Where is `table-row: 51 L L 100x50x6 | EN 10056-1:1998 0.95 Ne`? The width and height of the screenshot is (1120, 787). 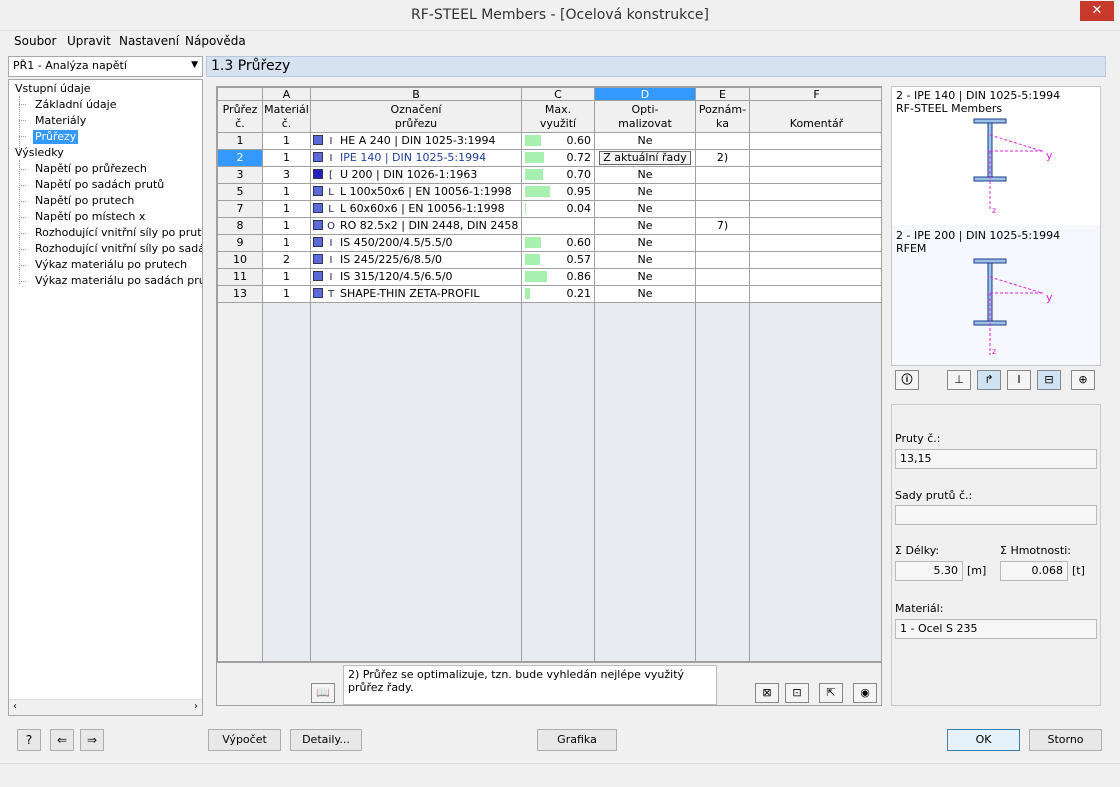
table-row: 51 L L 100x50x6 | EN 10056-1:1998 0.95 Ne is located at coordinates (549, 192).